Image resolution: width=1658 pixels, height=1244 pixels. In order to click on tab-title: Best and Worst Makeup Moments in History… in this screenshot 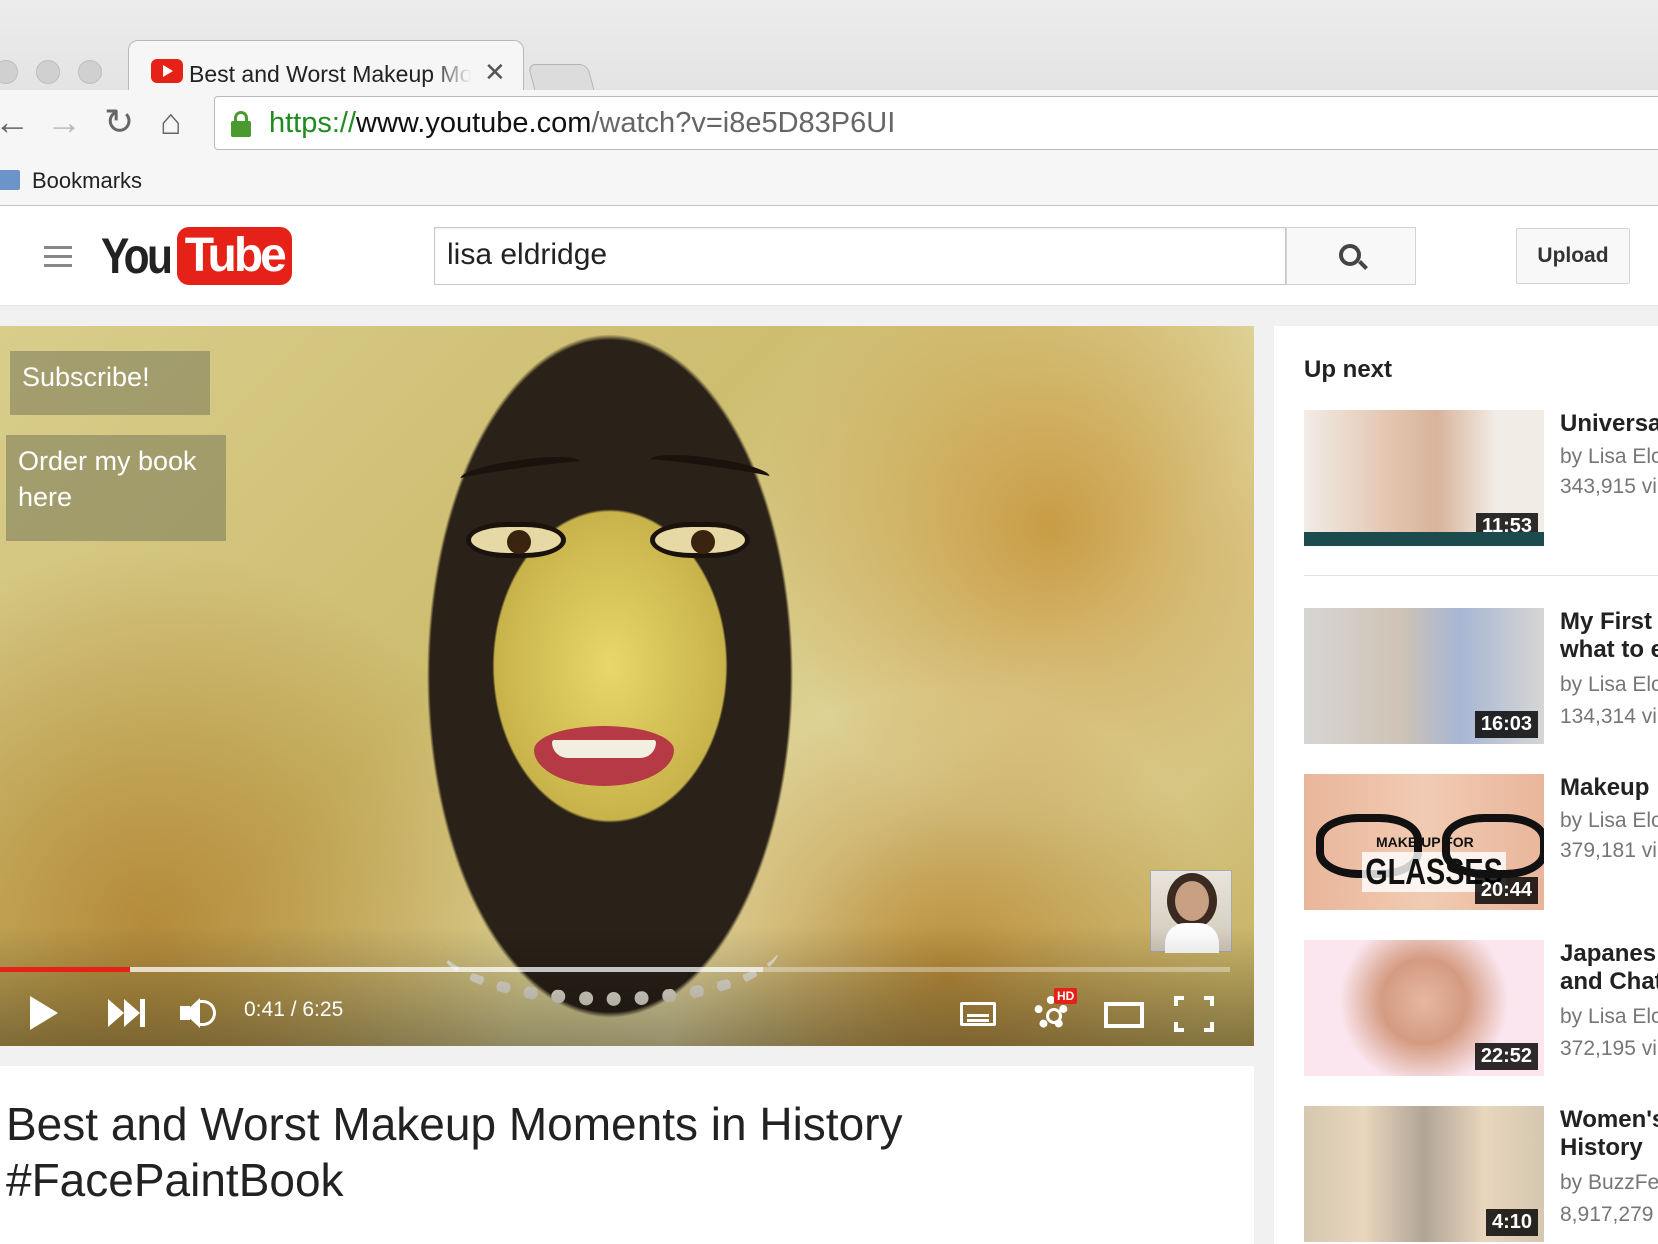, I will do `click(330, 74)`.